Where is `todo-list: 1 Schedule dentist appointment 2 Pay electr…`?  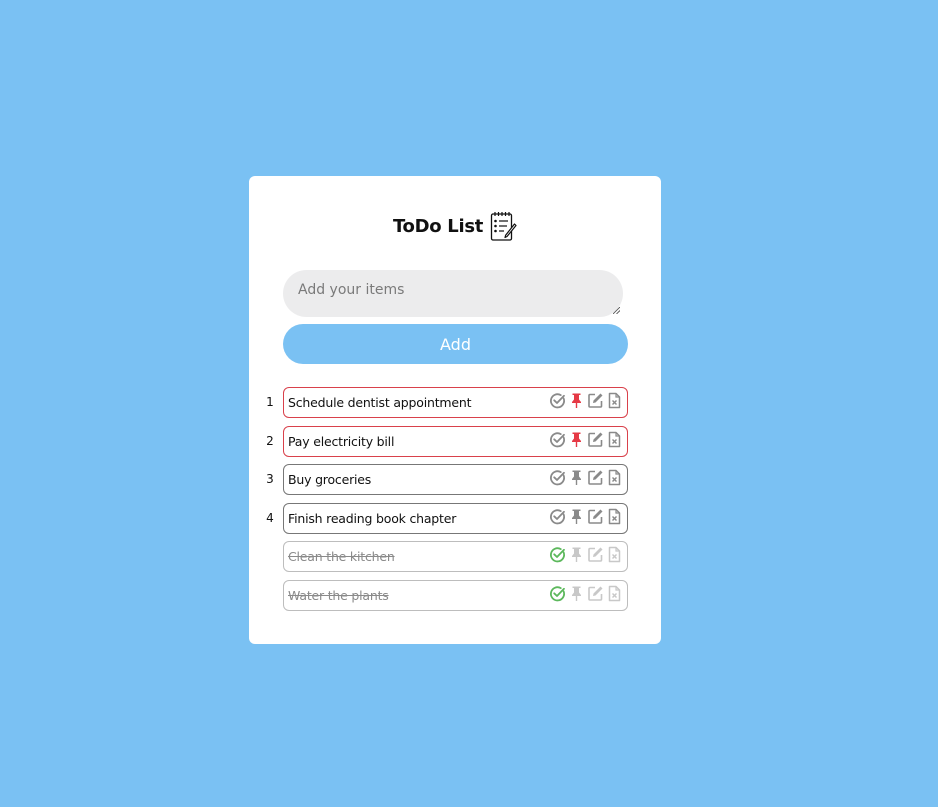 todo-list: 1 Schedule dentist appointment 2 Pay electr… is located at coordinates (455, 503).